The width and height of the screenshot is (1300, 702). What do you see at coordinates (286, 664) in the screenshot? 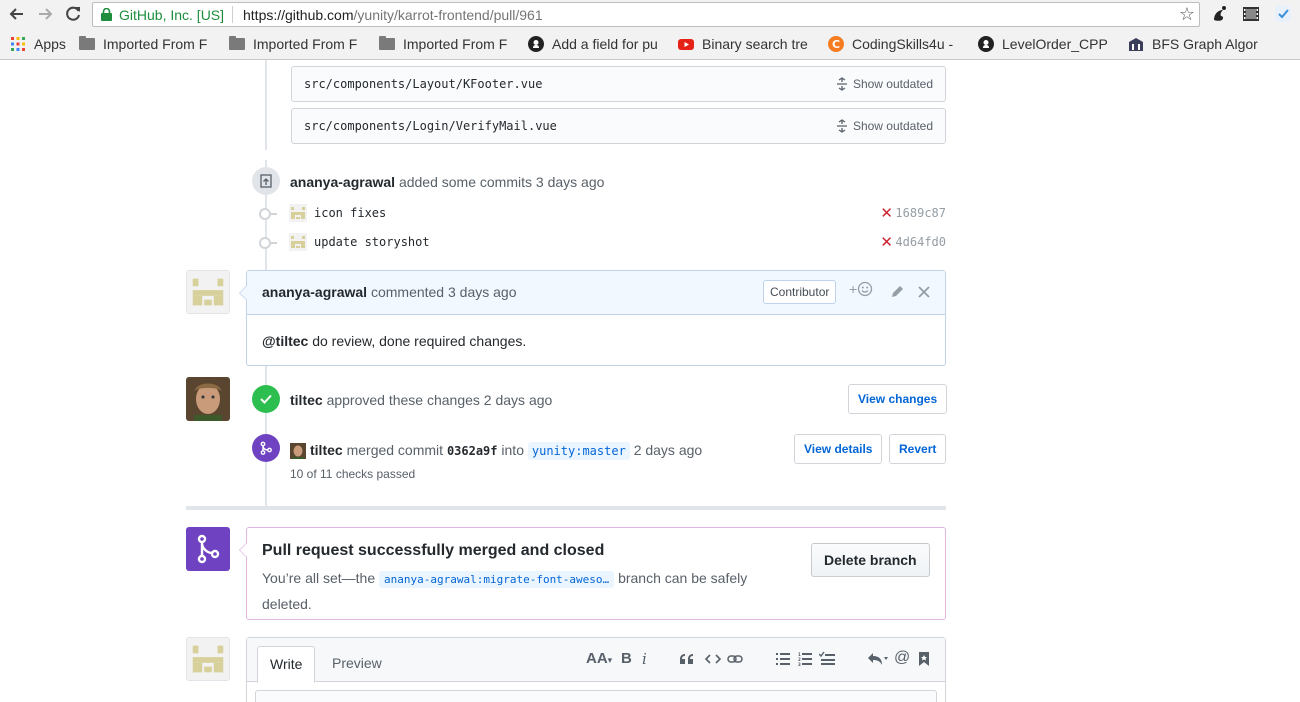
I see `tab-write: Write` at bounding box center [286, 664].